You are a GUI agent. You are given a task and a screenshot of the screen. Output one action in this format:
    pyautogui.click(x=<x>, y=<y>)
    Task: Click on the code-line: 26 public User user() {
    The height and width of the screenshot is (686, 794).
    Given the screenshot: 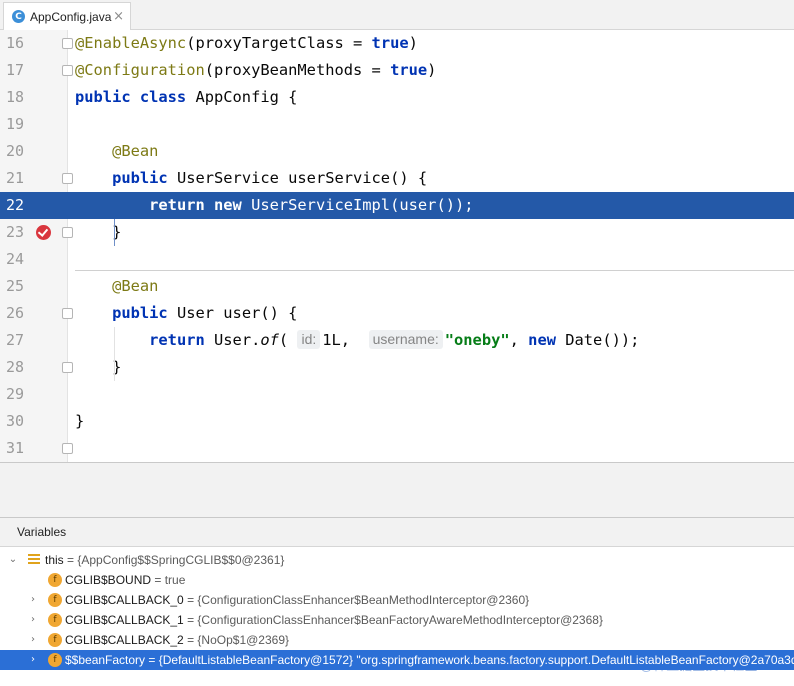 What is the action you would take?
    pyautogui.click(x=397, y=313)
    